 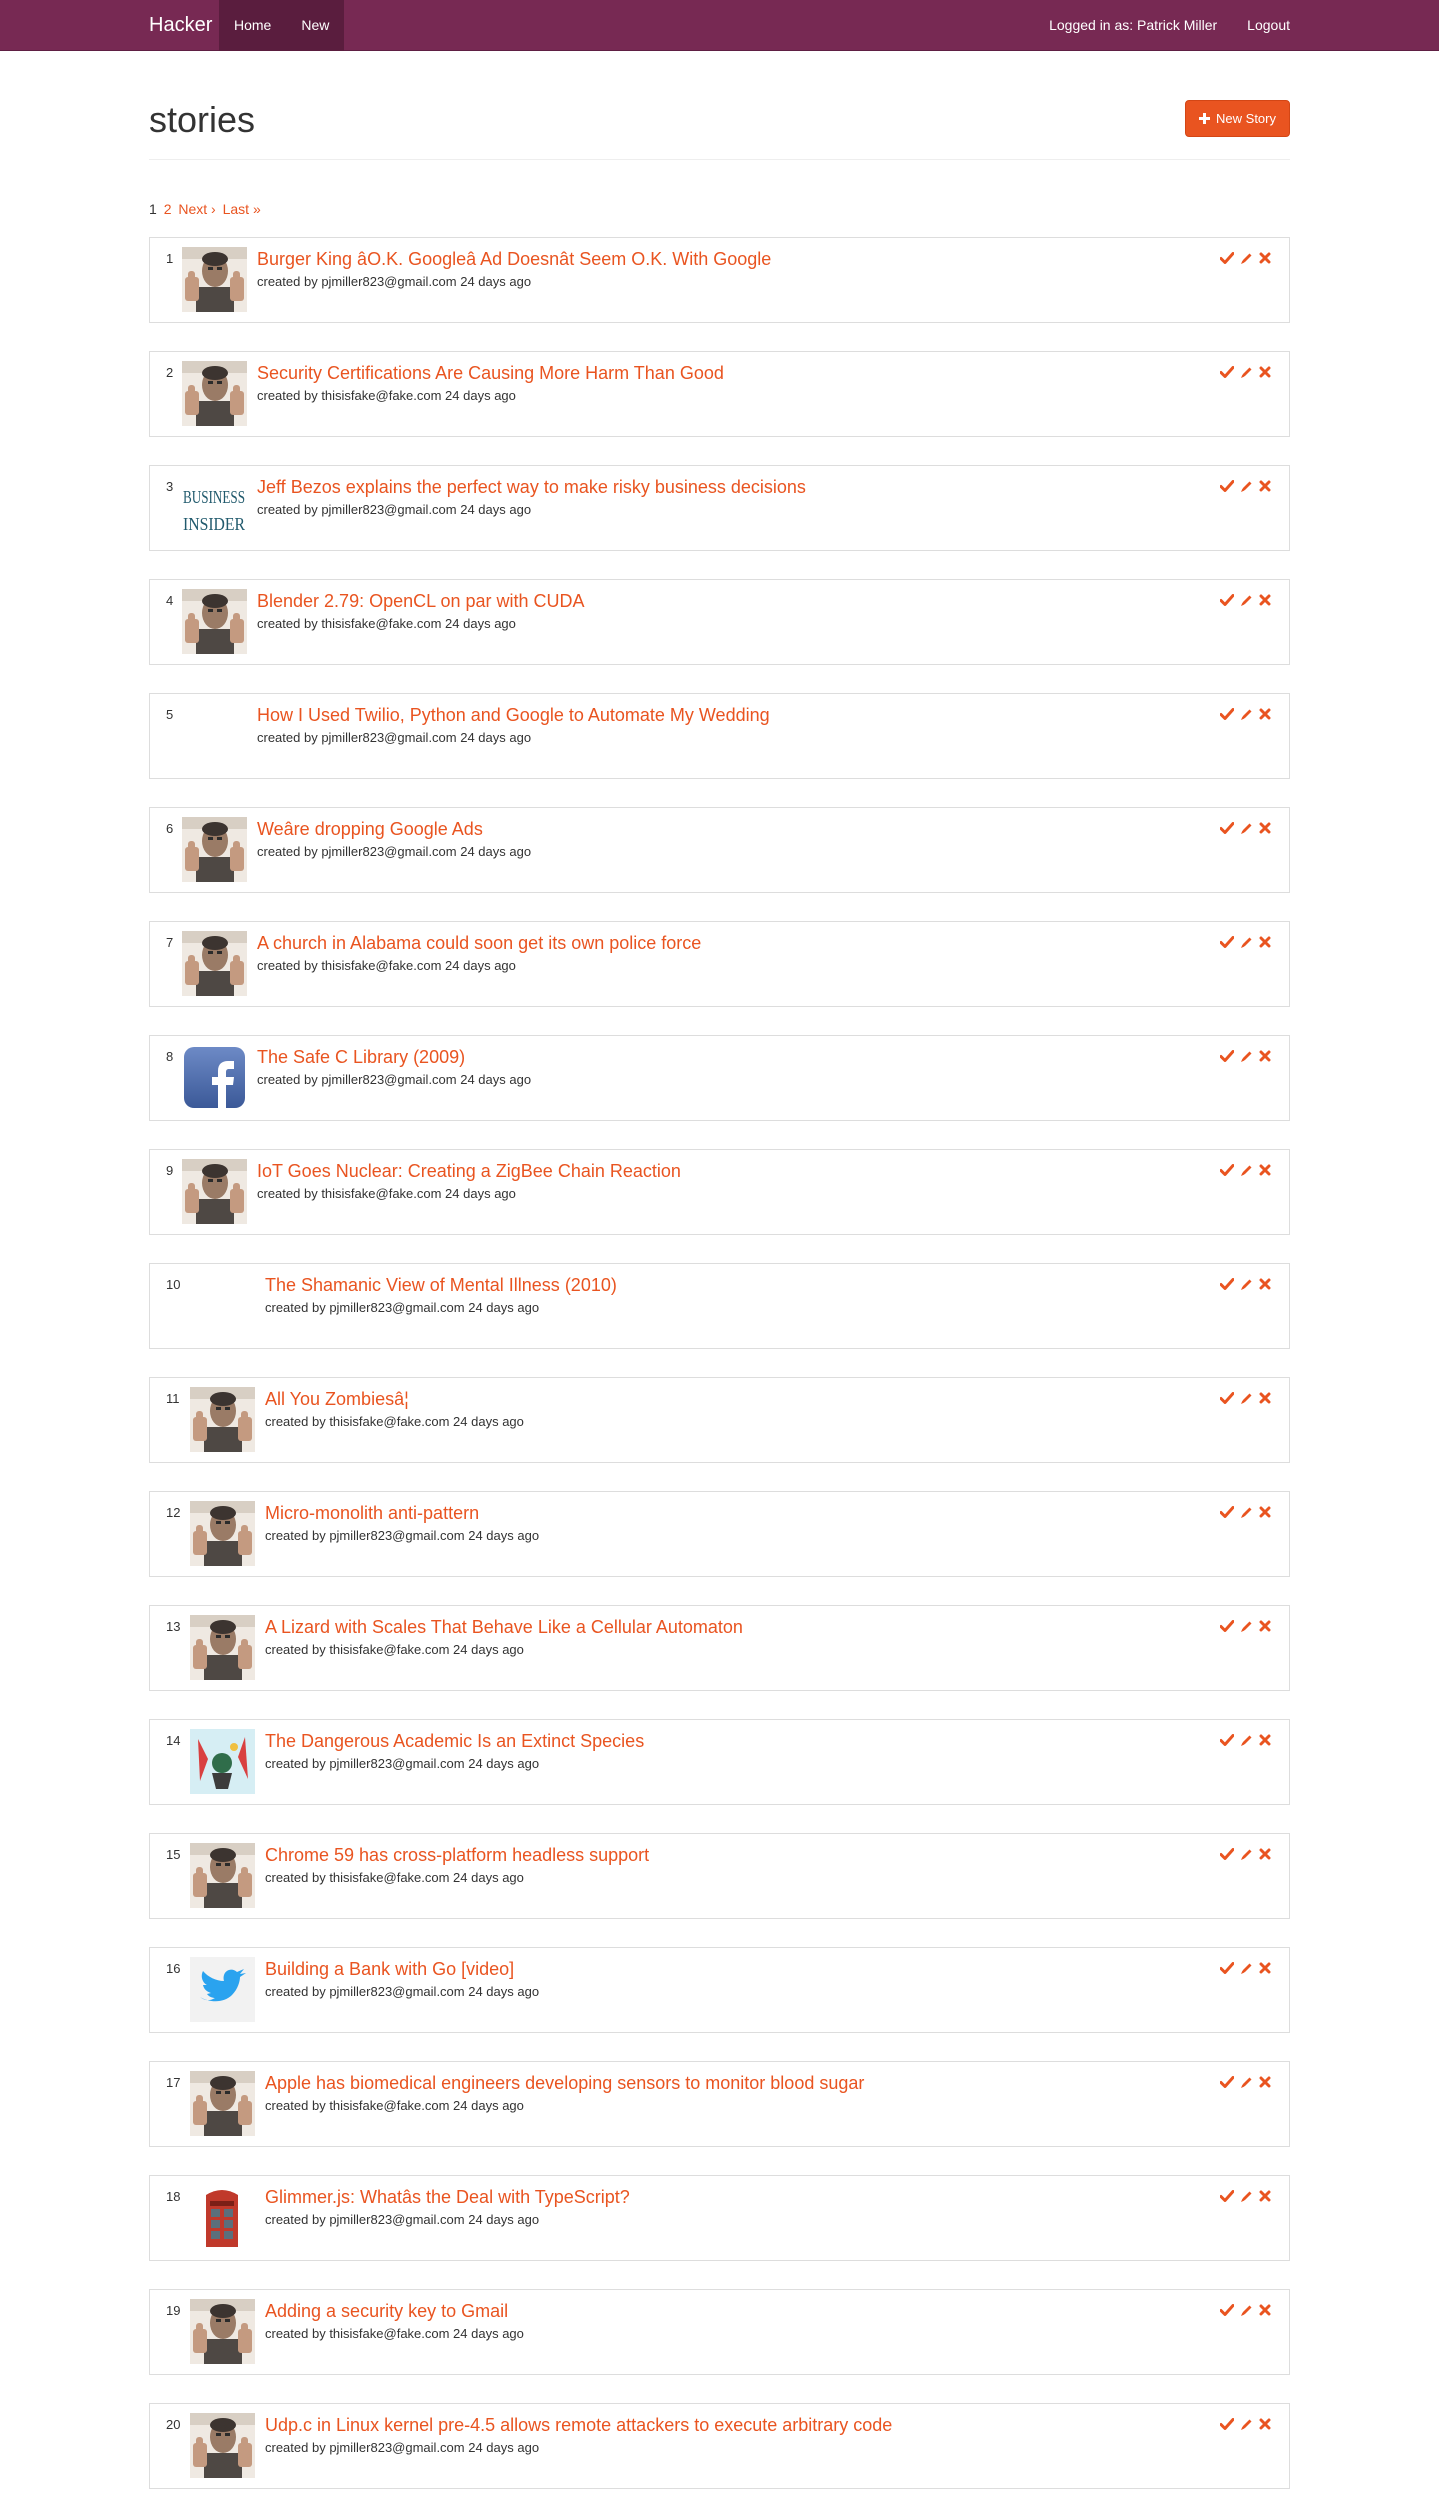 What do you see at coordinates (1268, 25) in the screenshot?
I see `logout-link: Logout` at bounding box center [1268, 25].